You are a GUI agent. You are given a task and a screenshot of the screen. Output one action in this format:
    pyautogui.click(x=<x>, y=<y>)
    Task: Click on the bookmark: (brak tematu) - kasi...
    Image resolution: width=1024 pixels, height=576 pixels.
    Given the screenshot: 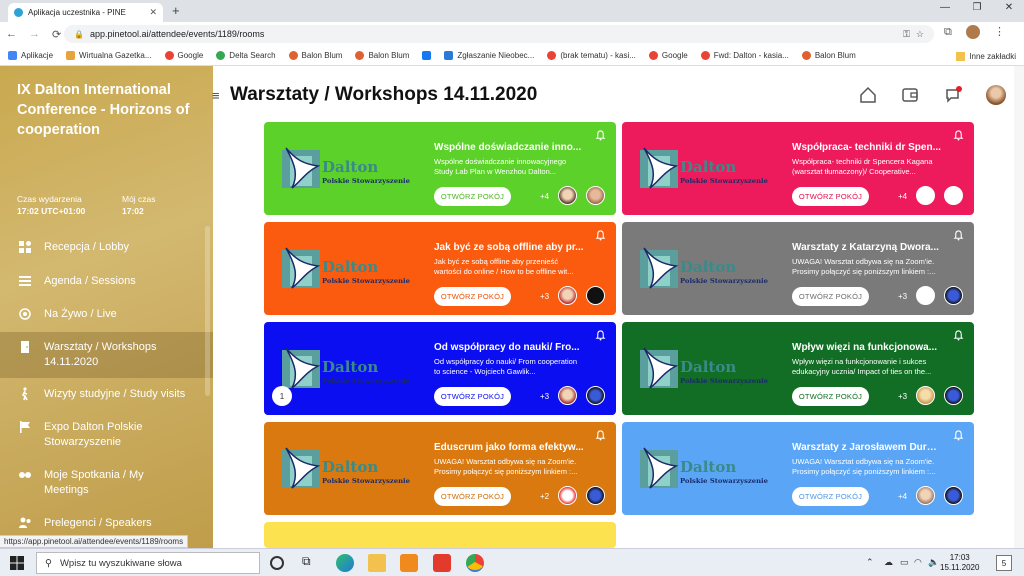 What is the action you would take?
    pyautogui.click(x=591, y=55)
    